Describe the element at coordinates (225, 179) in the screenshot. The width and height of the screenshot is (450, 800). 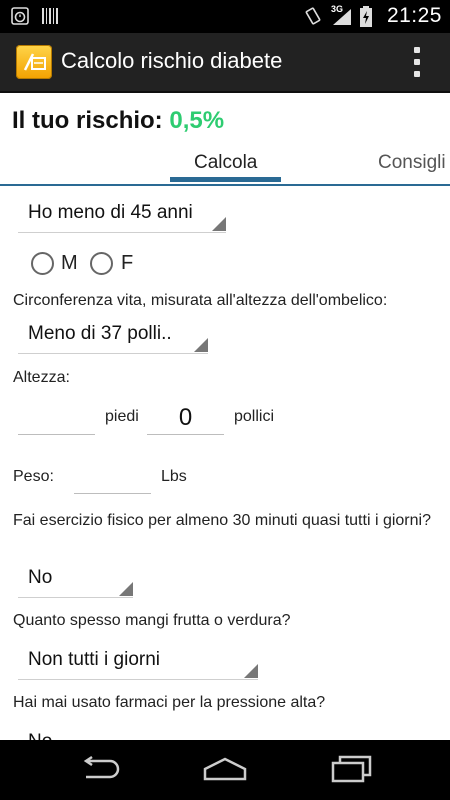
I see `tab-selected-indicator` at that location.